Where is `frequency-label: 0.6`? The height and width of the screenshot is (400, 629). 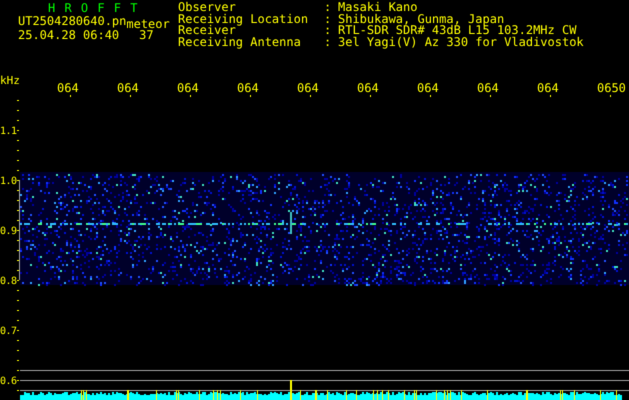 frequency-label: 0.6 is located at coordinates (8, 381).